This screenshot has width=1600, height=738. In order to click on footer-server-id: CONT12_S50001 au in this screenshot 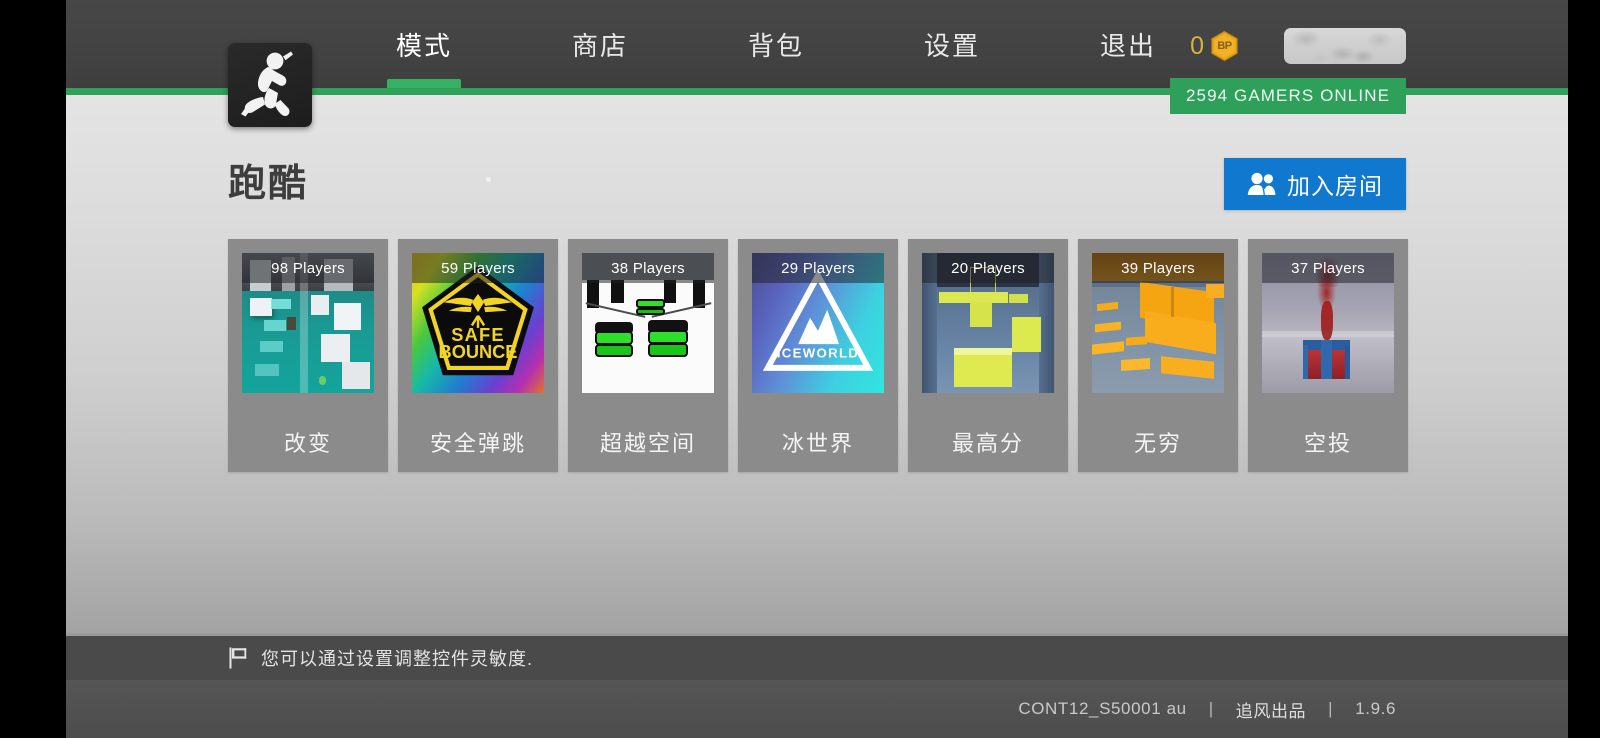, I will do `click(1102, 708)`.